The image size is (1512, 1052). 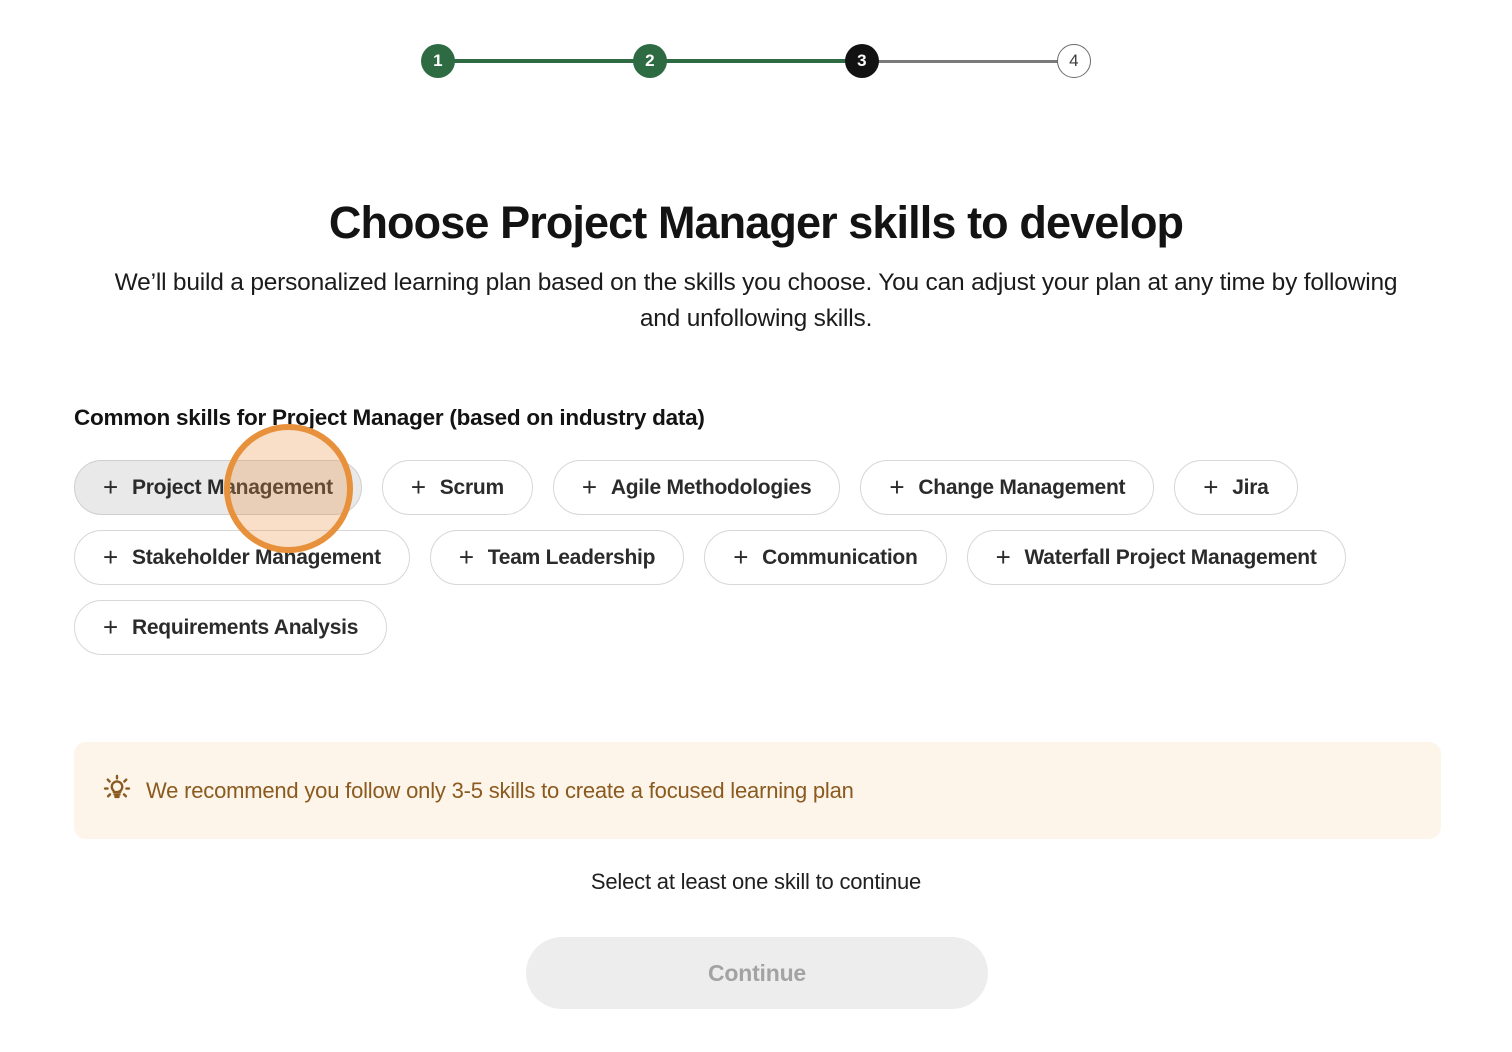 I want to click on skill-chip: + Scrum, so click(x=457, y=487).